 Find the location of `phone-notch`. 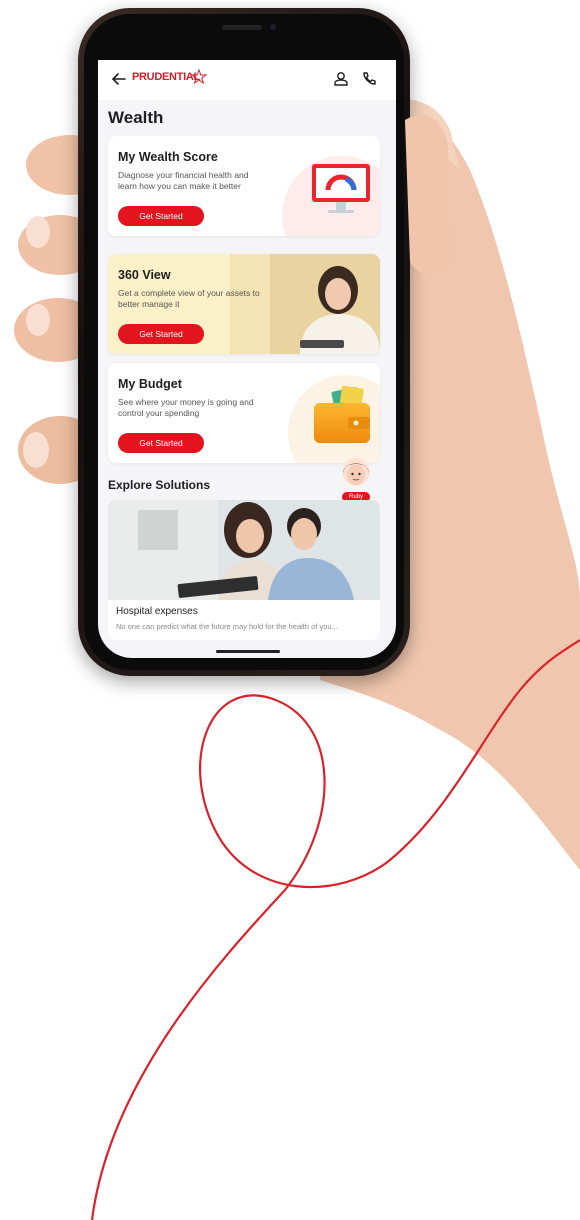

phone-notch is located at coordinates (242, 30).